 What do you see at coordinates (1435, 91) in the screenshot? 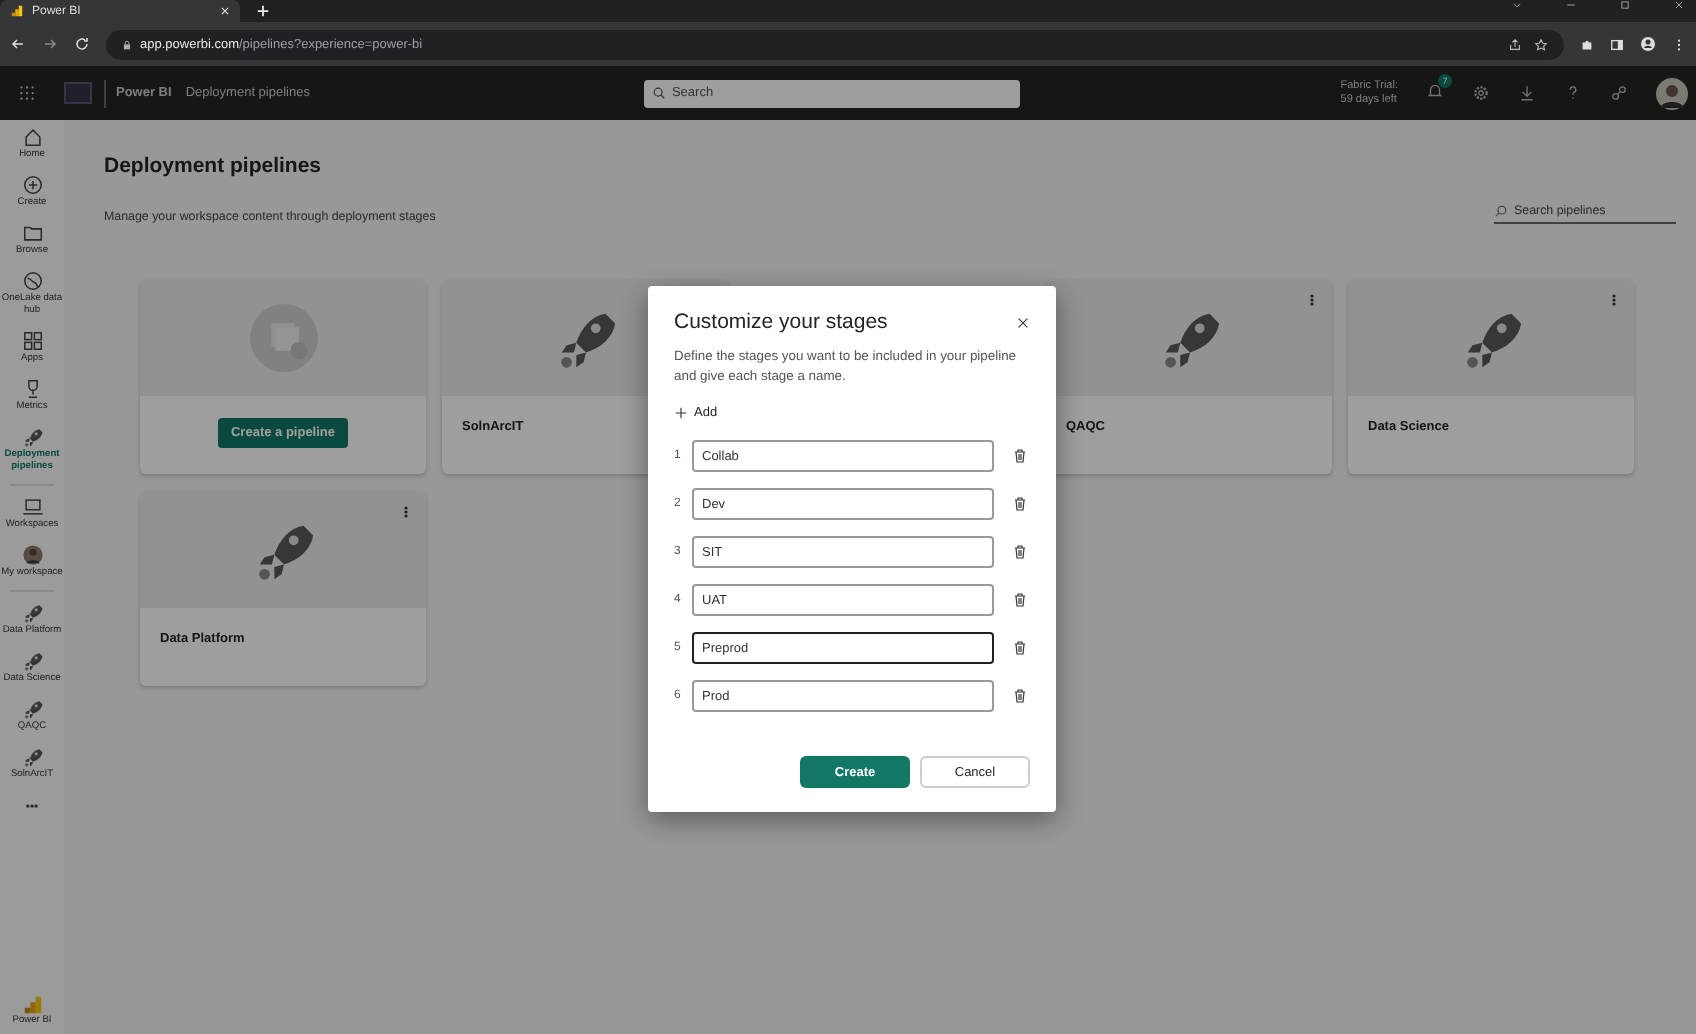
I see `bell-icon` at bounding box center [1435, 91].